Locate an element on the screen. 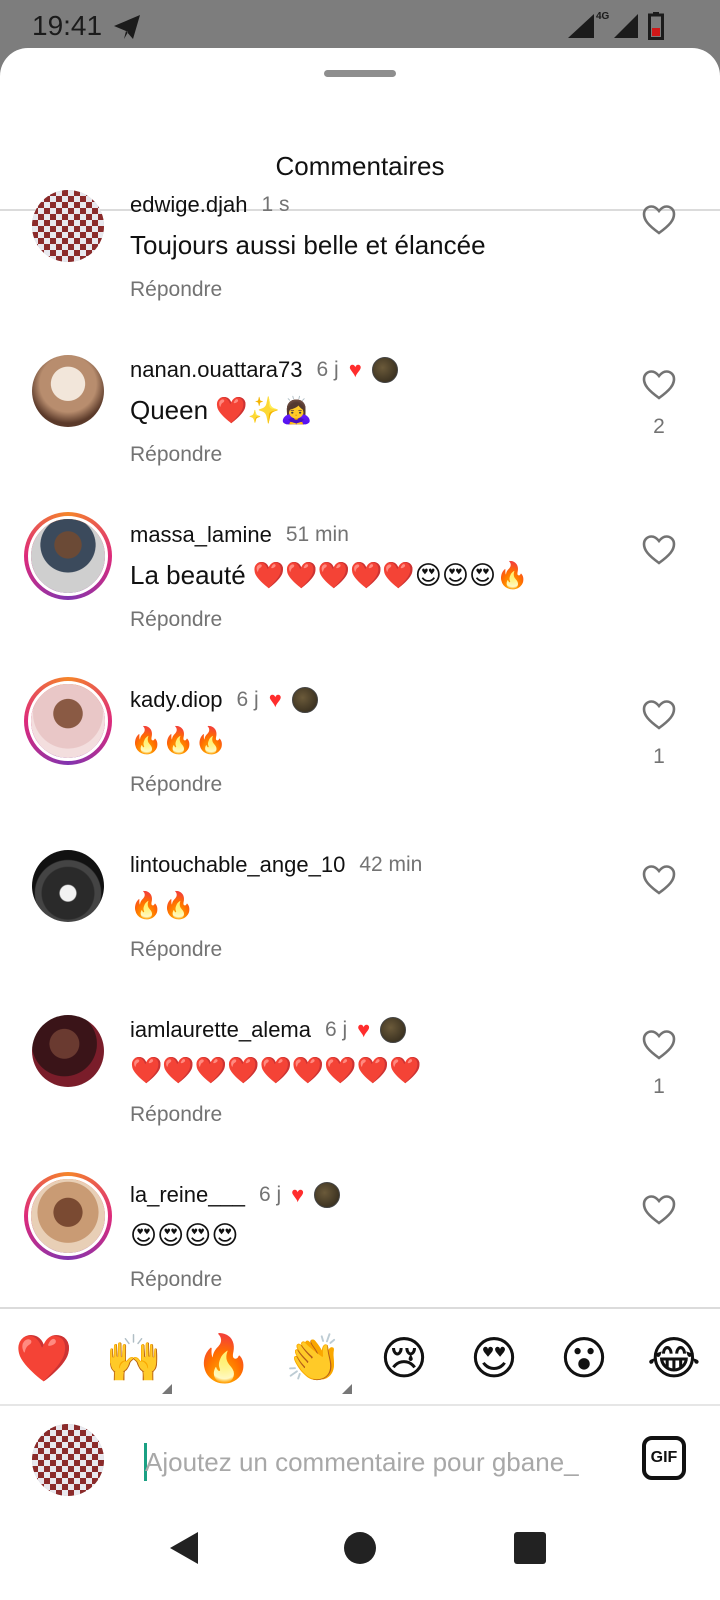  system-nav-bar is located at coordinates (360, 1558).